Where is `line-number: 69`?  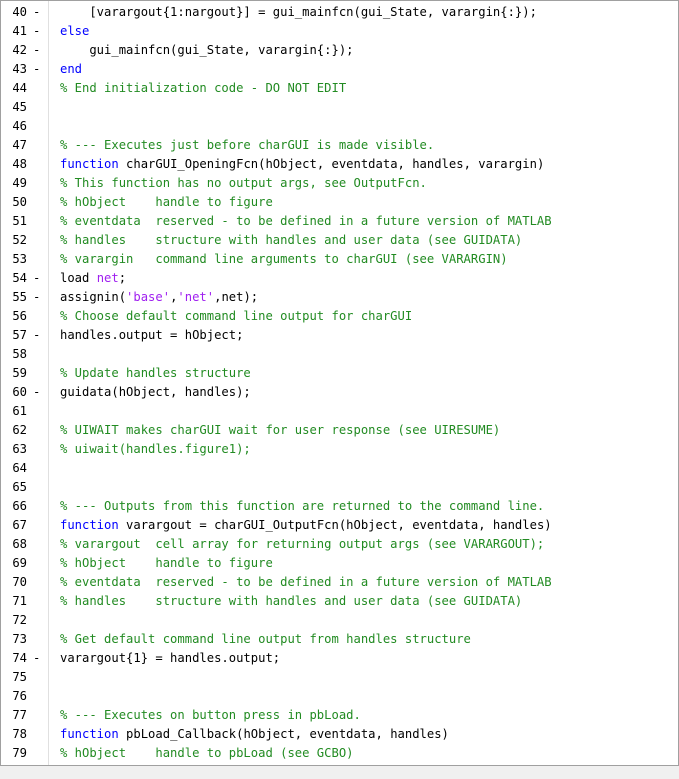 line-number: 69 is located at coordinates (19, 563).